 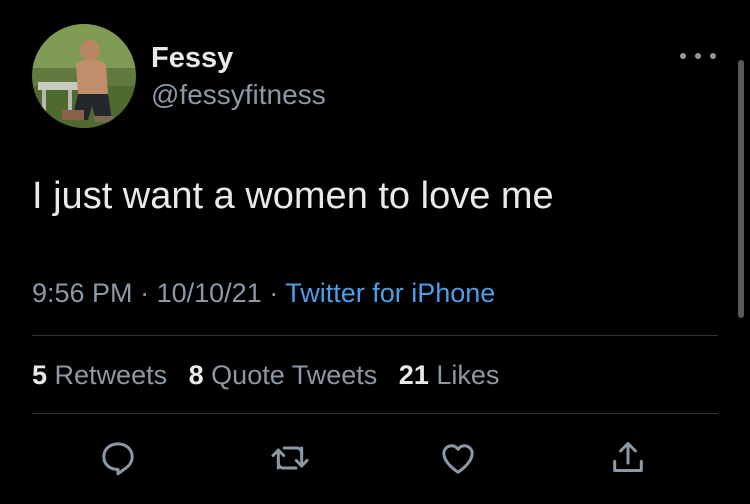 I want to click on likes-count: 21, so click(x=413, y=375).